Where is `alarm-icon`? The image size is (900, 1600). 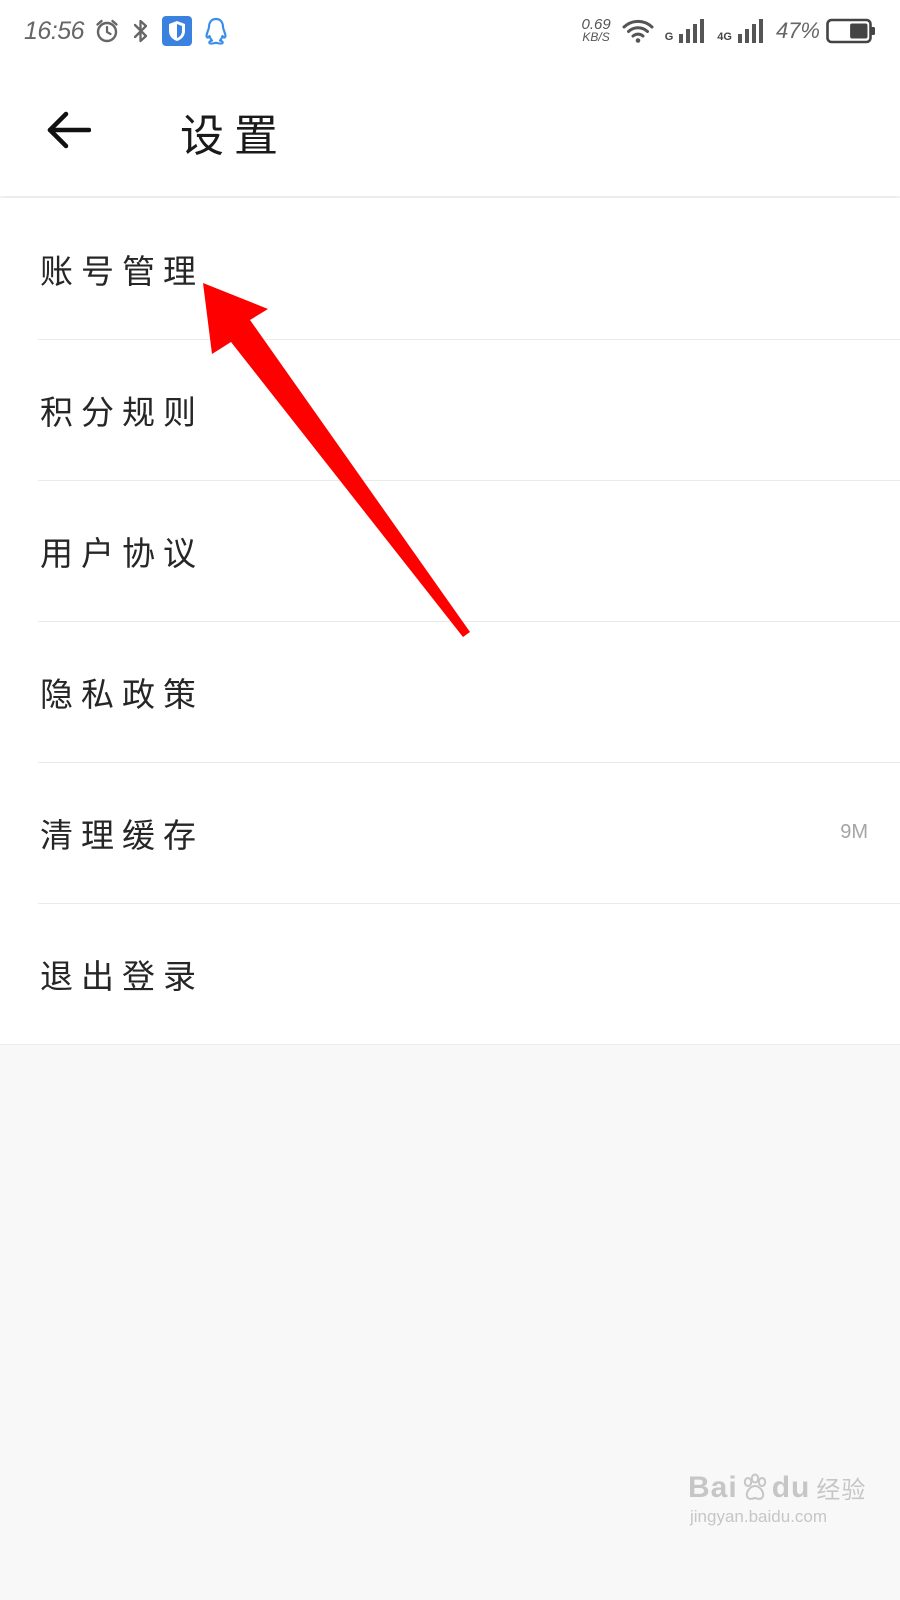 alarm-icon is located at coordinates (107, 31).